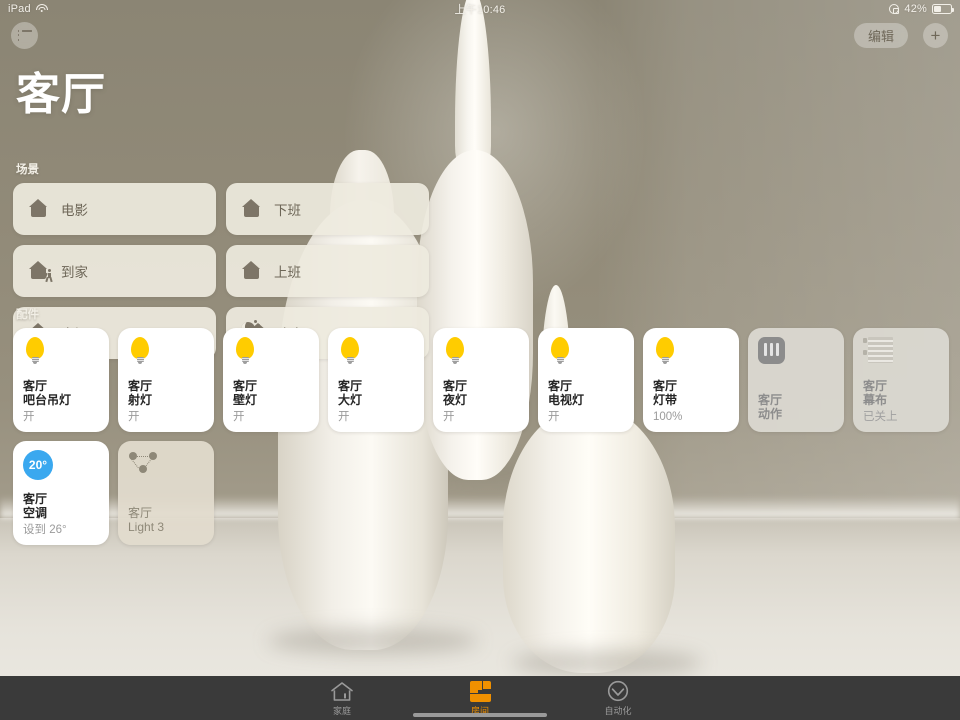  Describe the element at coordinates (796, 380) in the screenshot. I see `accessory-card-motion-sensor: 客厅 动作` at that location.